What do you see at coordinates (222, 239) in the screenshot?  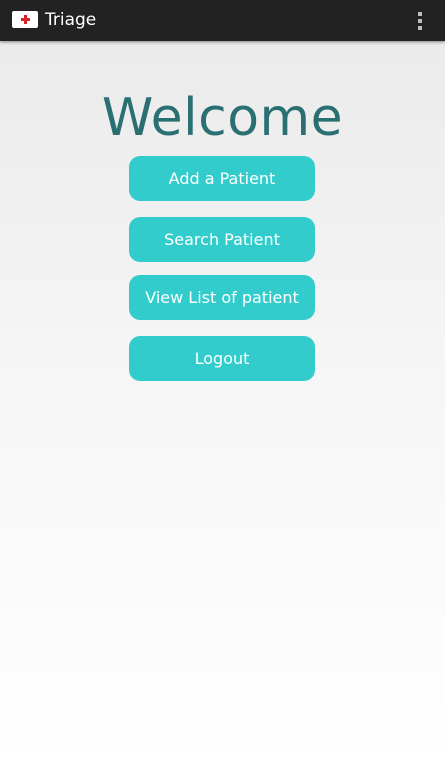 I see `search-patient-button: Search Patient` at bounding box center [222, 239].